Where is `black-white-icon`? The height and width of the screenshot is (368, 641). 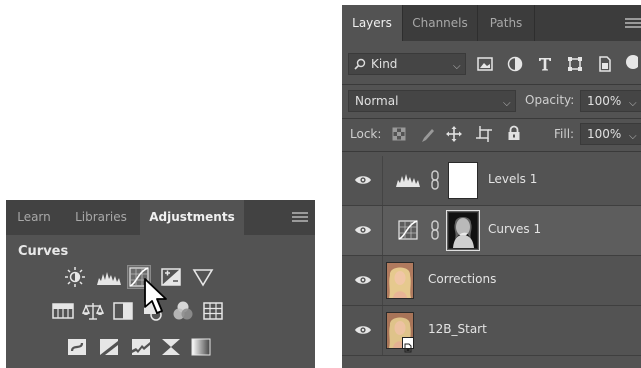
black-white-icon is located at coordinates (123, 311).